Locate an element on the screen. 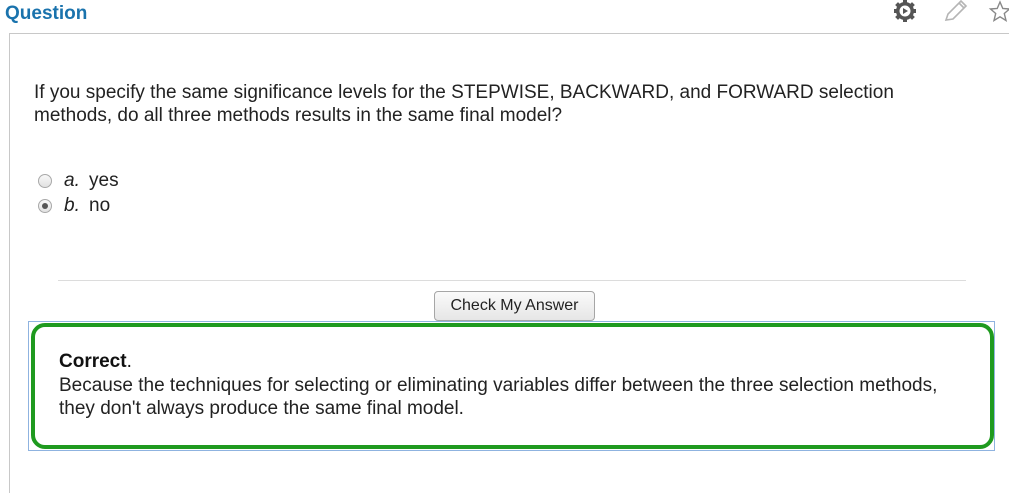  feedback-status-suffix: . is located at coordinates (129, 361).